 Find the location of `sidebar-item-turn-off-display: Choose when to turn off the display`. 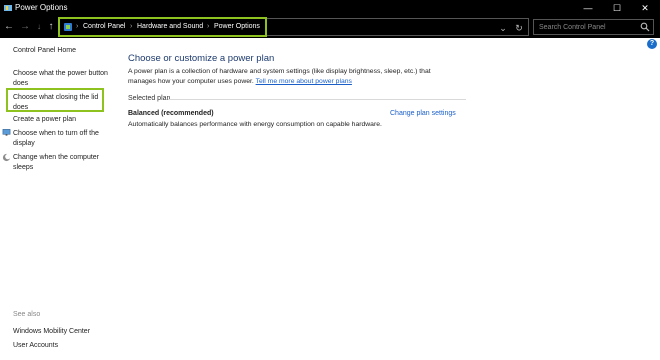

sidebar-item-turn-off-display: Choose when to turn off the display is located at coordinates (63, 139).